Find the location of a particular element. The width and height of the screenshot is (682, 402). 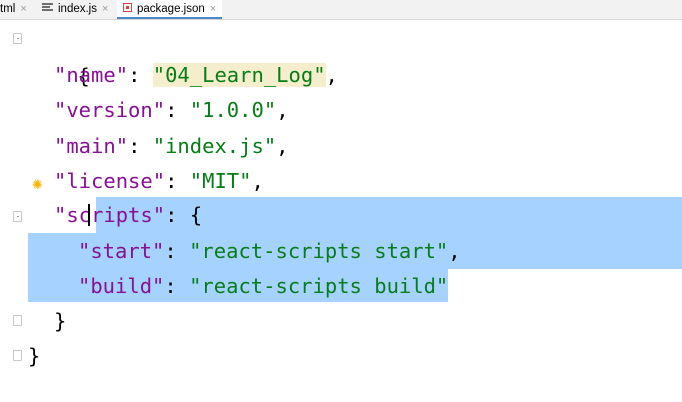

lightbulb-icon: ✺ is located at coordinates (37, 185).